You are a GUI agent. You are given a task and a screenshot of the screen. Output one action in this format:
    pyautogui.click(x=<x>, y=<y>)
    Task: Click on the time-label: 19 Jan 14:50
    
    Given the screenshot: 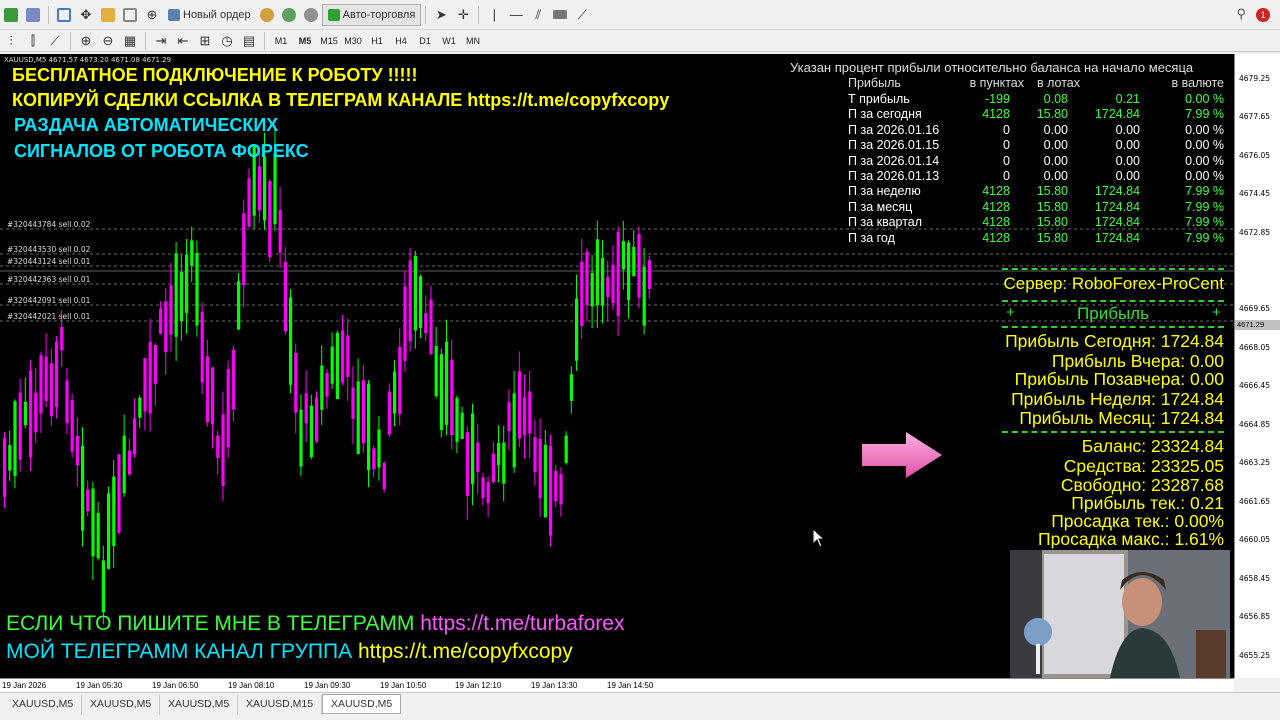 What is the action you would take?
    pyautogui.click(x=630, y=685)
    